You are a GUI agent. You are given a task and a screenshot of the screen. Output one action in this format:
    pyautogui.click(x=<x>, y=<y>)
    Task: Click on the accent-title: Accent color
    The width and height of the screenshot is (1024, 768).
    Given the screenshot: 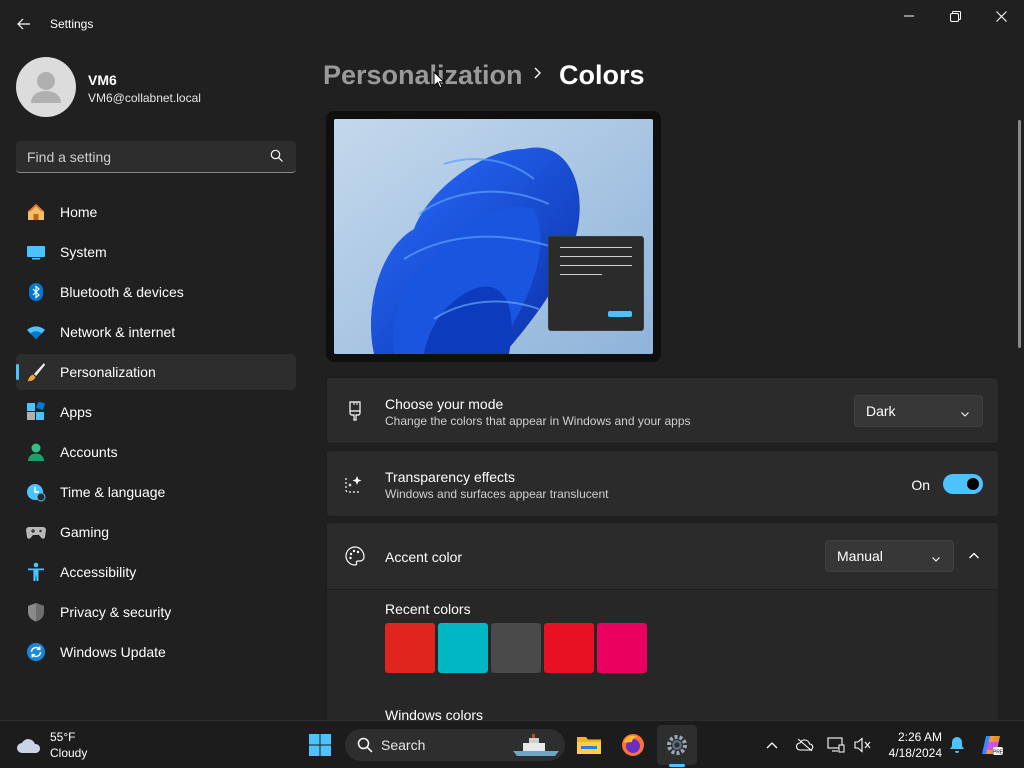 What is the action you would take?
    pyautogui.click(x=424, y=557)
    